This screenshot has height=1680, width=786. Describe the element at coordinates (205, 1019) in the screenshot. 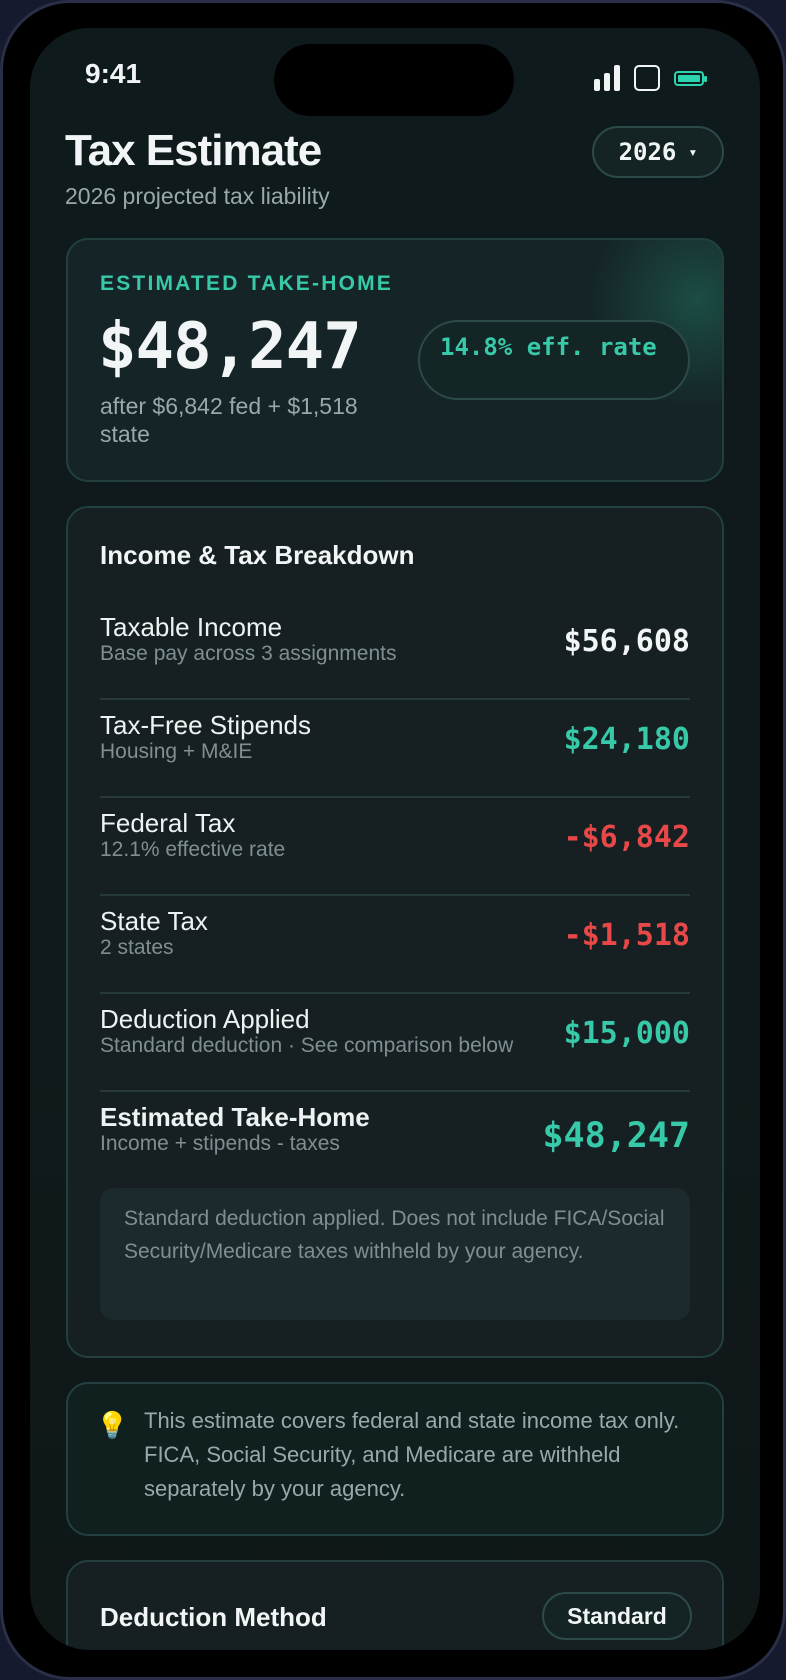

I see `row-label: Deduction Applied` at that location.